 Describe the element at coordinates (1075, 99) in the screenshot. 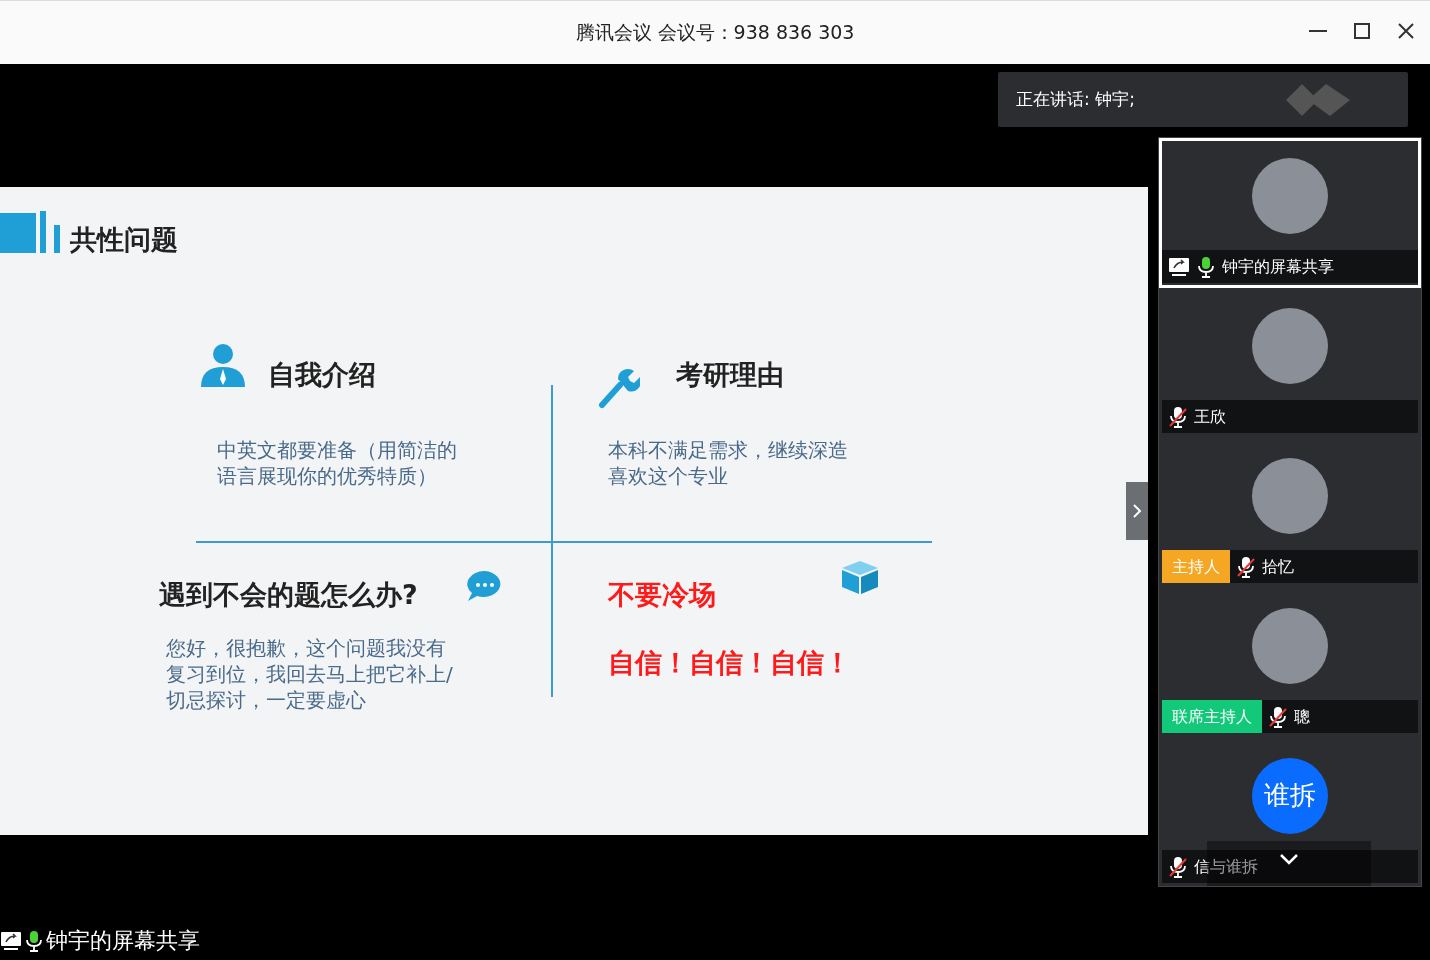

I see `speaker-label: 正在讲话: 钟宇;` at that location.